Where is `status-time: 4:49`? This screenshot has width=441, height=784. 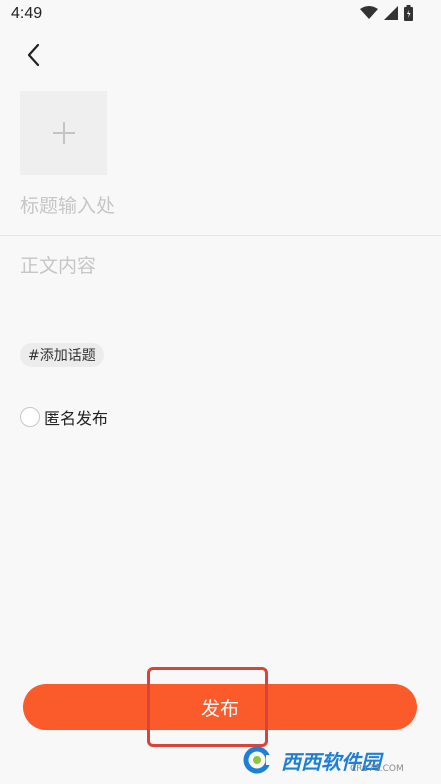
status-time: 4:49 is located at coordinates (27, 13).